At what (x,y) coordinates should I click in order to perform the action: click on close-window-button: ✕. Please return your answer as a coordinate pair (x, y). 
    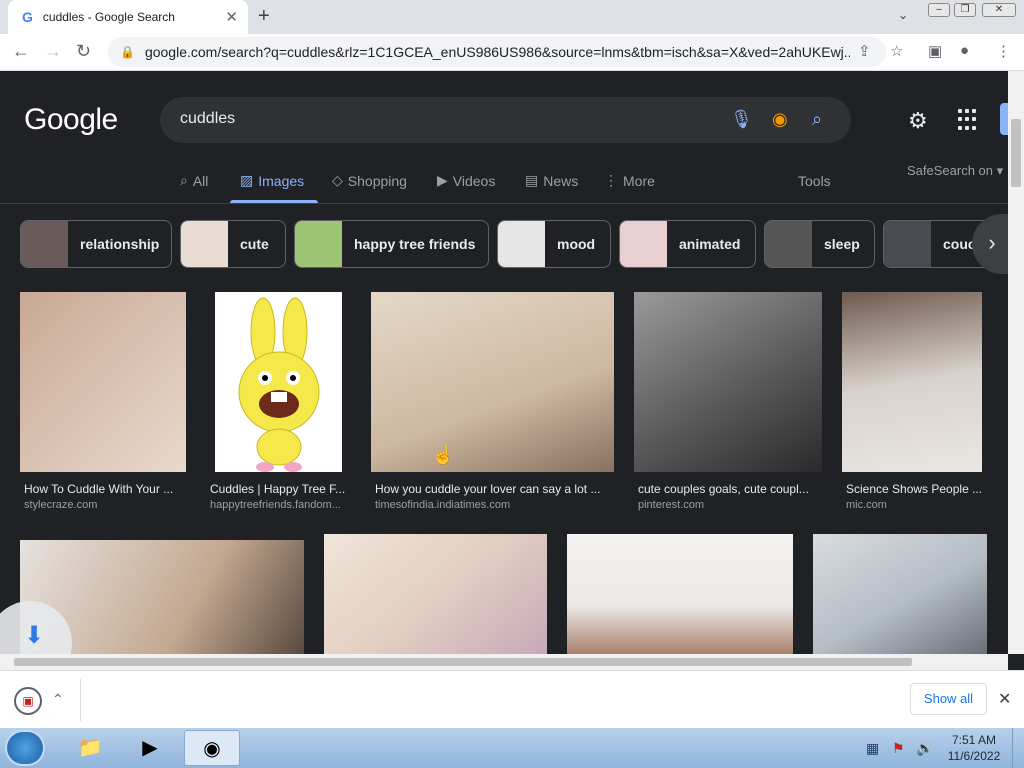
    Looking at the image, I should click on (999, 10).